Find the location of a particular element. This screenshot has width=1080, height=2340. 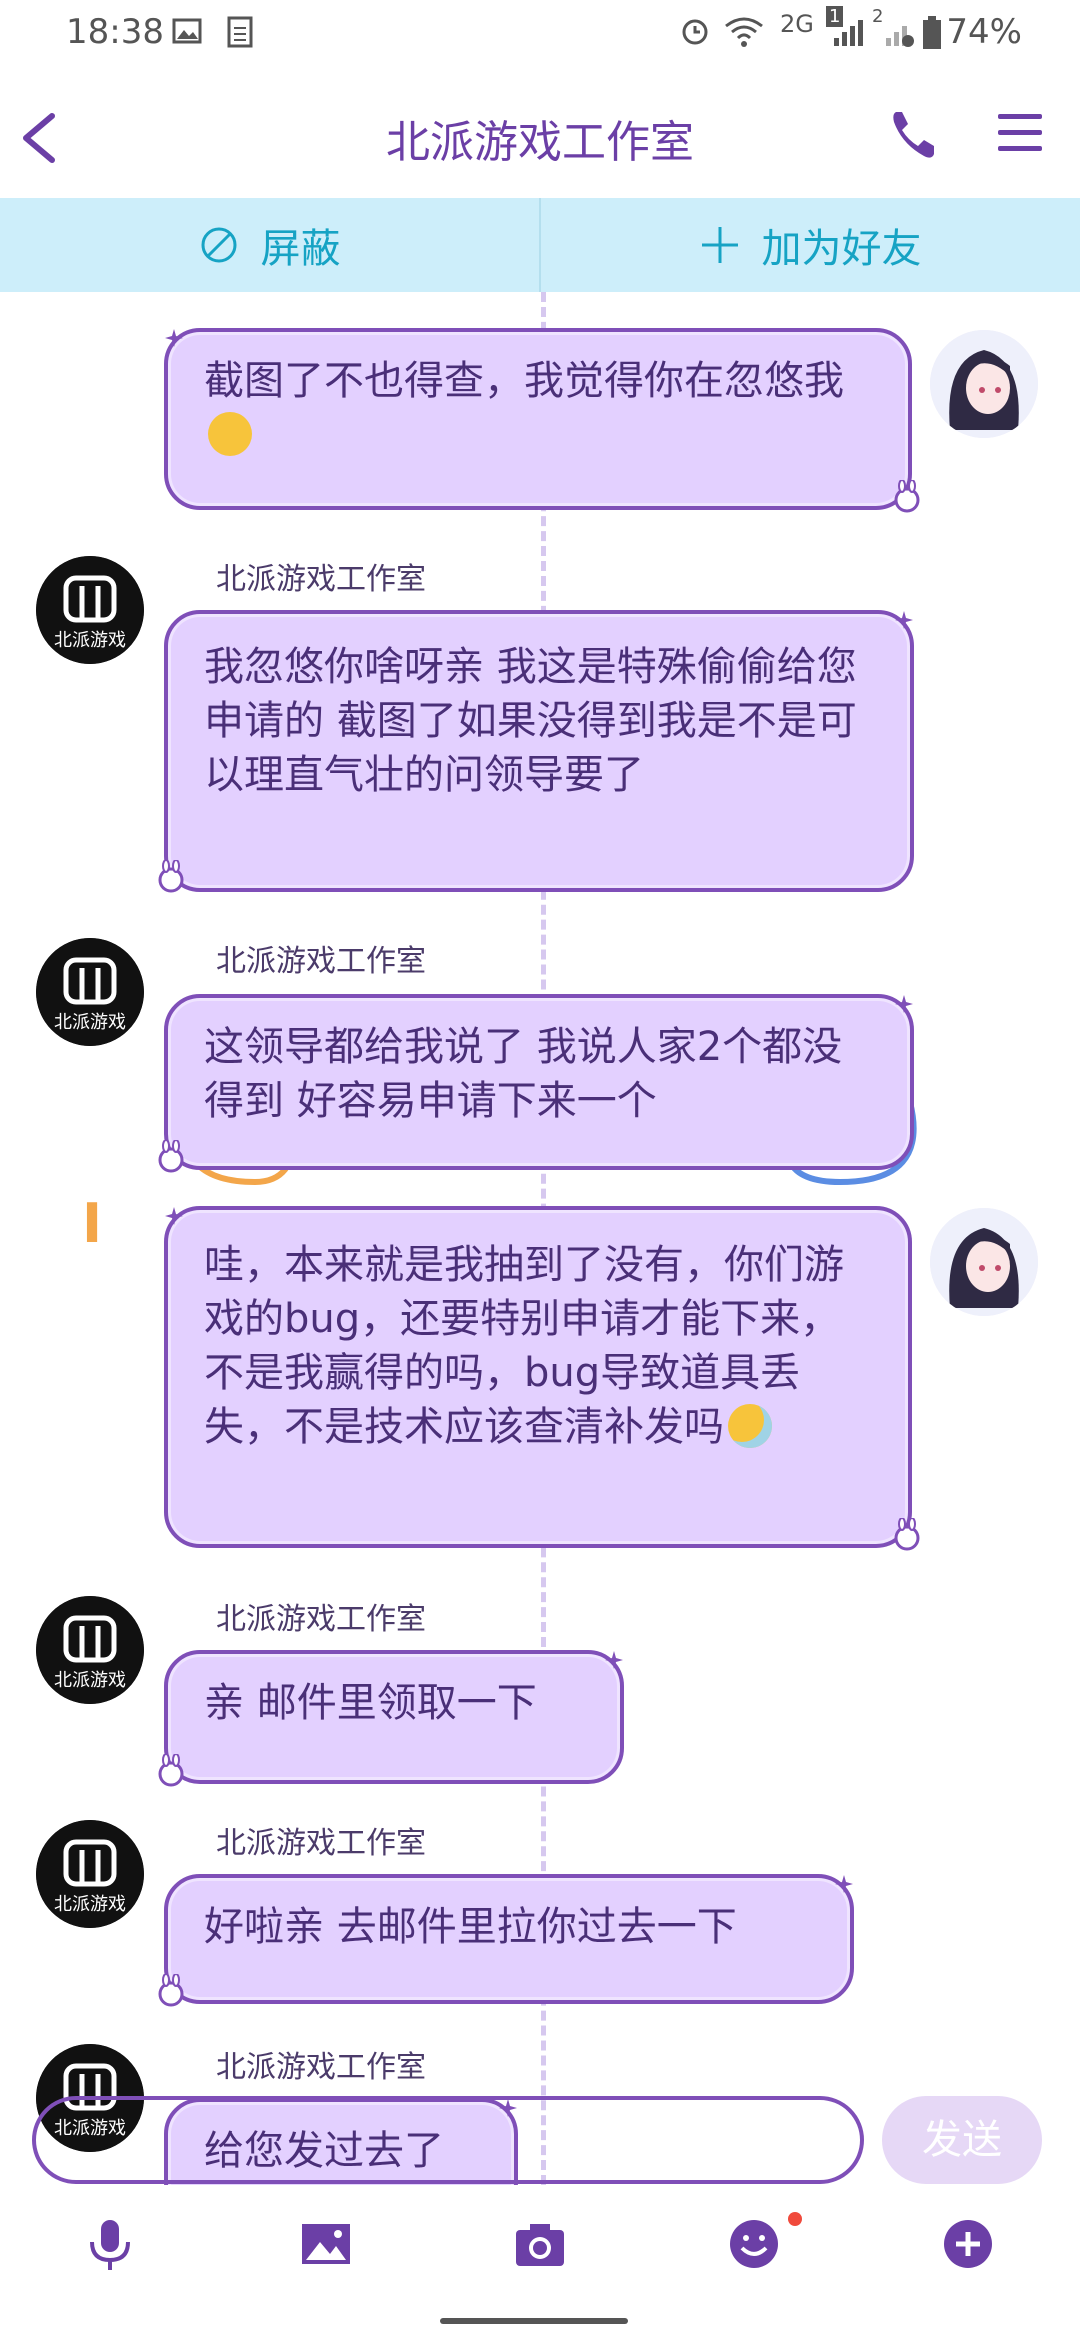

message-item: 这领导都给我说了 我说人家2个都没得到 好容易申请下来一个 is located at coordinates (536, 1083).